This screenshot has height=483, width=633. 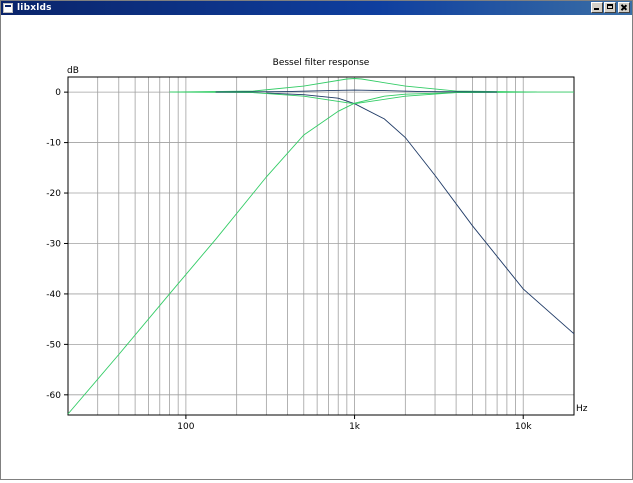 I want to click on y-tick-label: -20, so click(x=53, y=194).